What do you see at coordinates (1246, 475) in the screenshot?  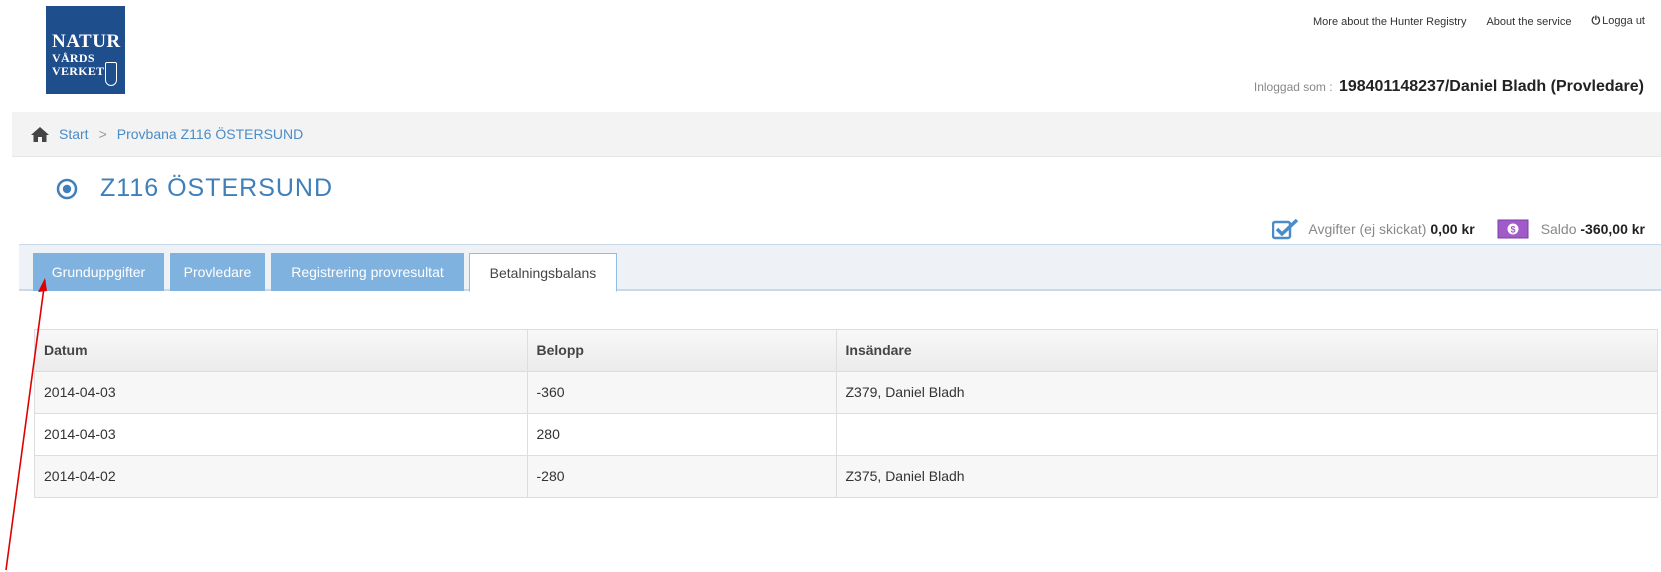 I see `cell-insandare: Z375, Daniel Bladh` at bounding box center [1246, 475].